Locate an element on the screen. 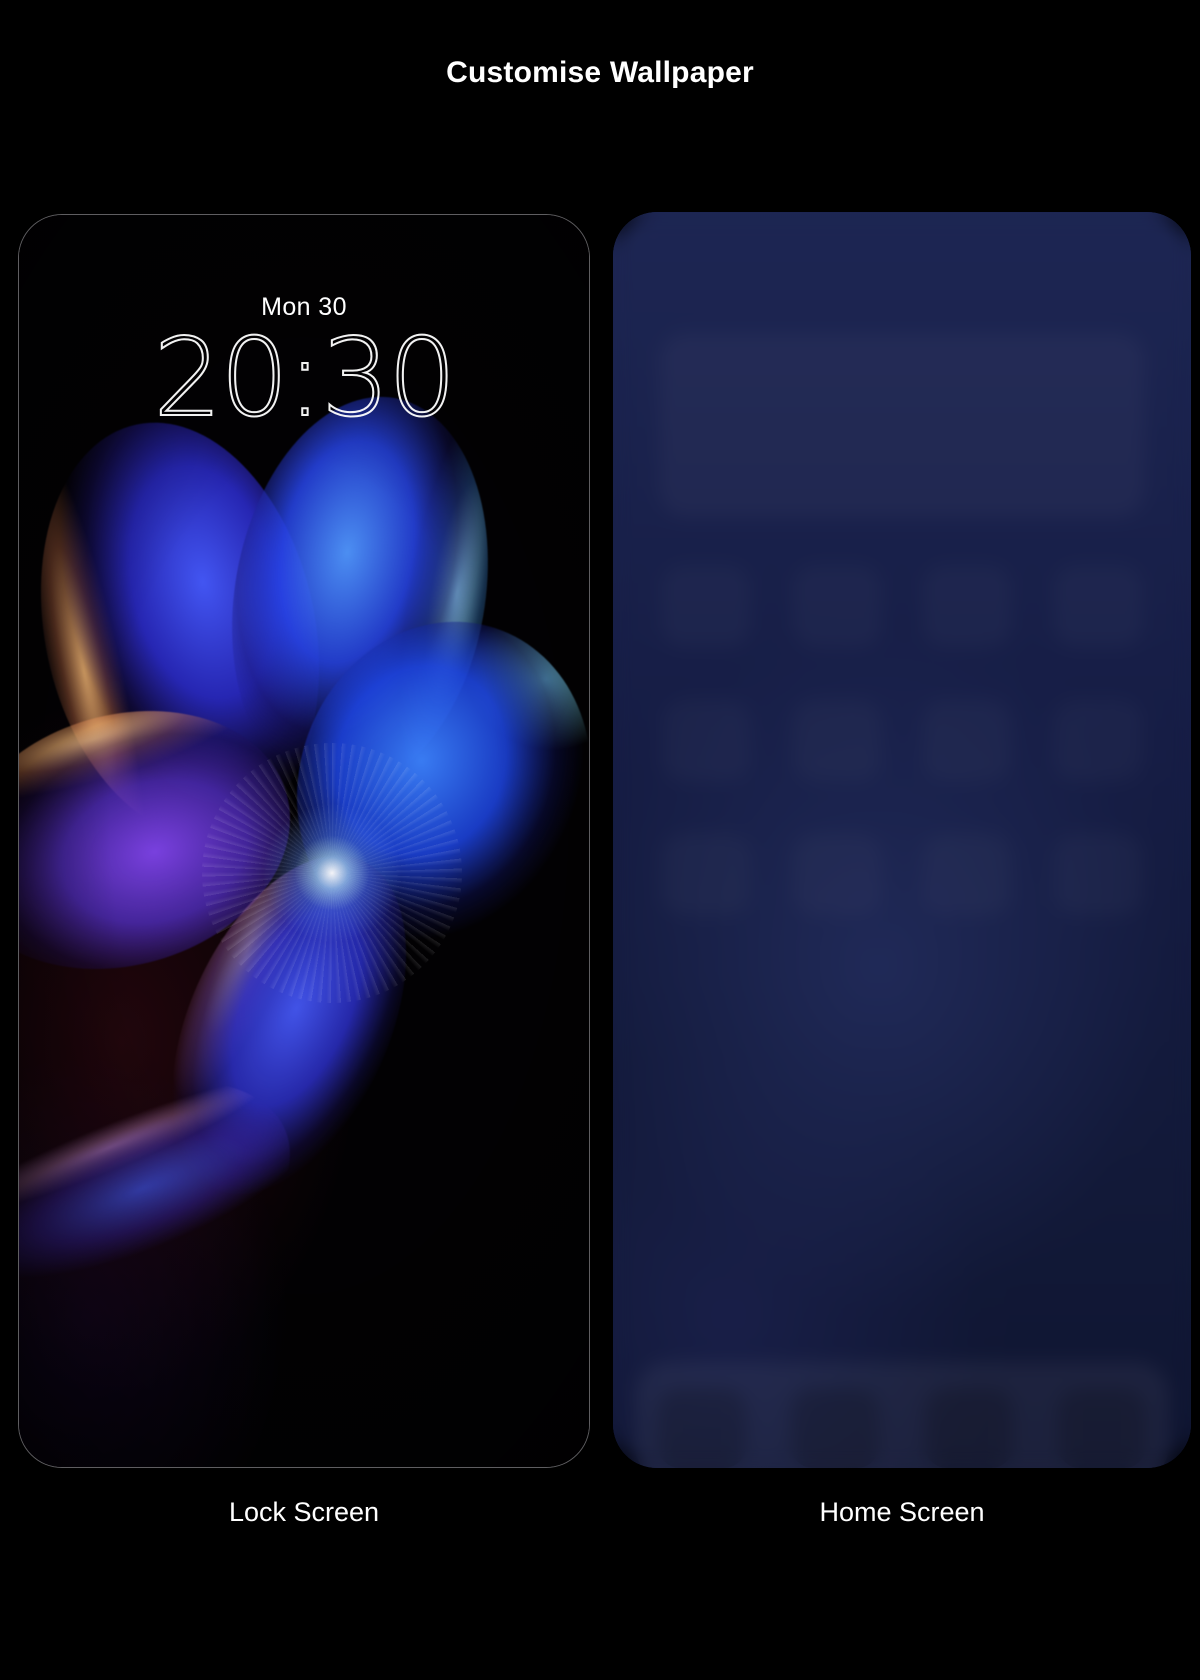 The image size is (1200, 1680). flower-core-glow is located at coordinates (332, 873).